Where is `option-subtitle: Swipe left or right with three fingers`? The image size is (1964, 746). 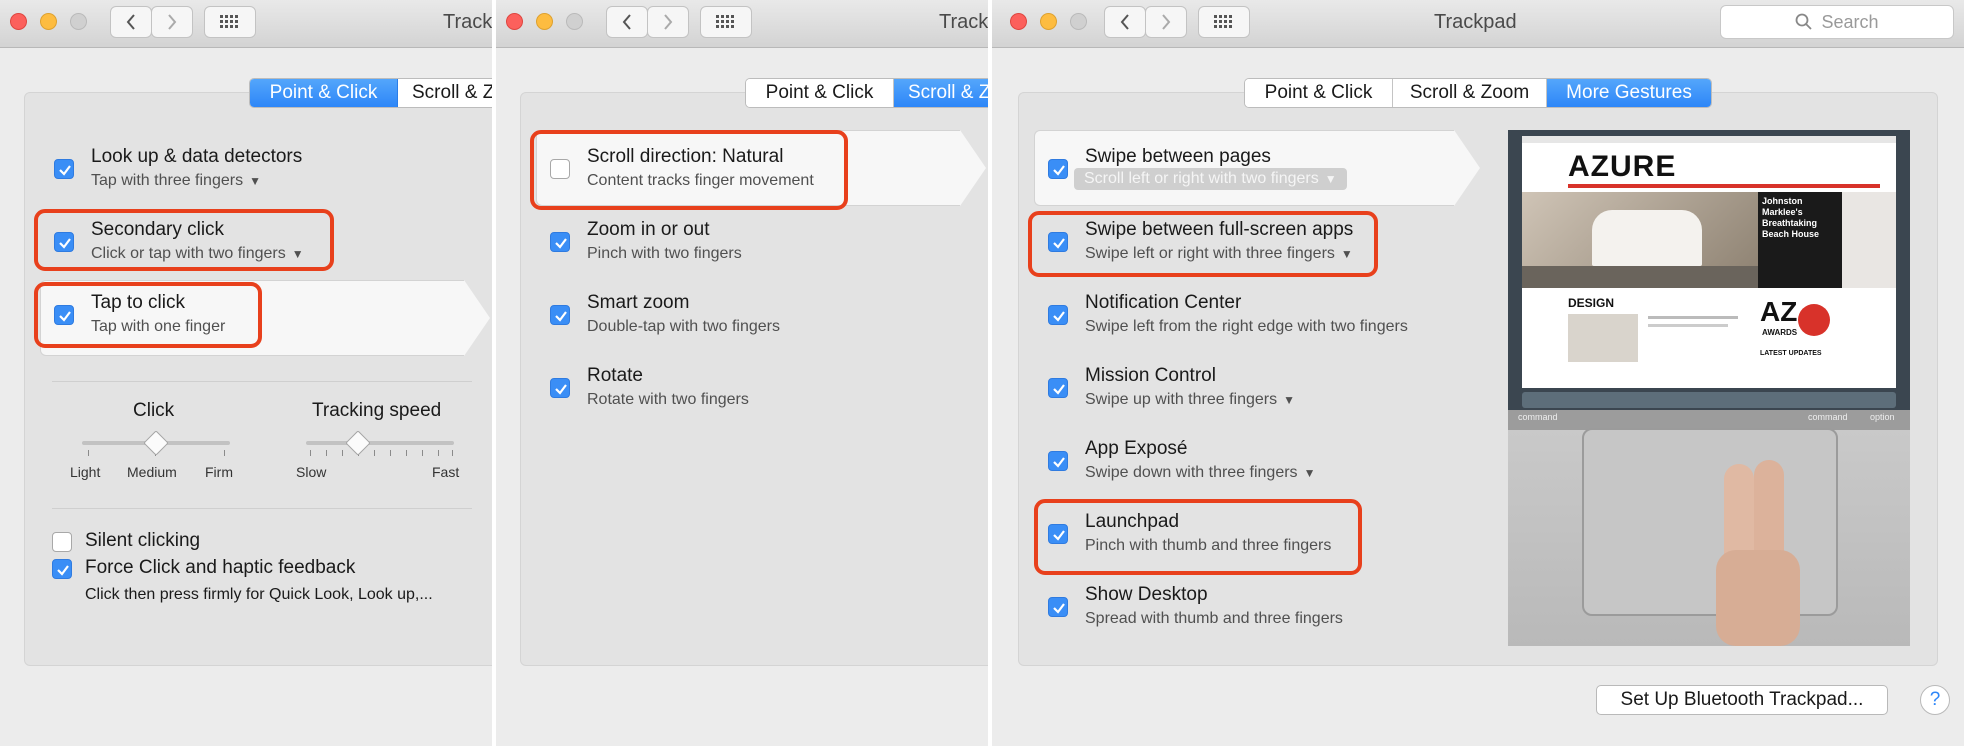 option-subtitle: Swipe left or right with three fingers is located at coordinates (1210, 253).